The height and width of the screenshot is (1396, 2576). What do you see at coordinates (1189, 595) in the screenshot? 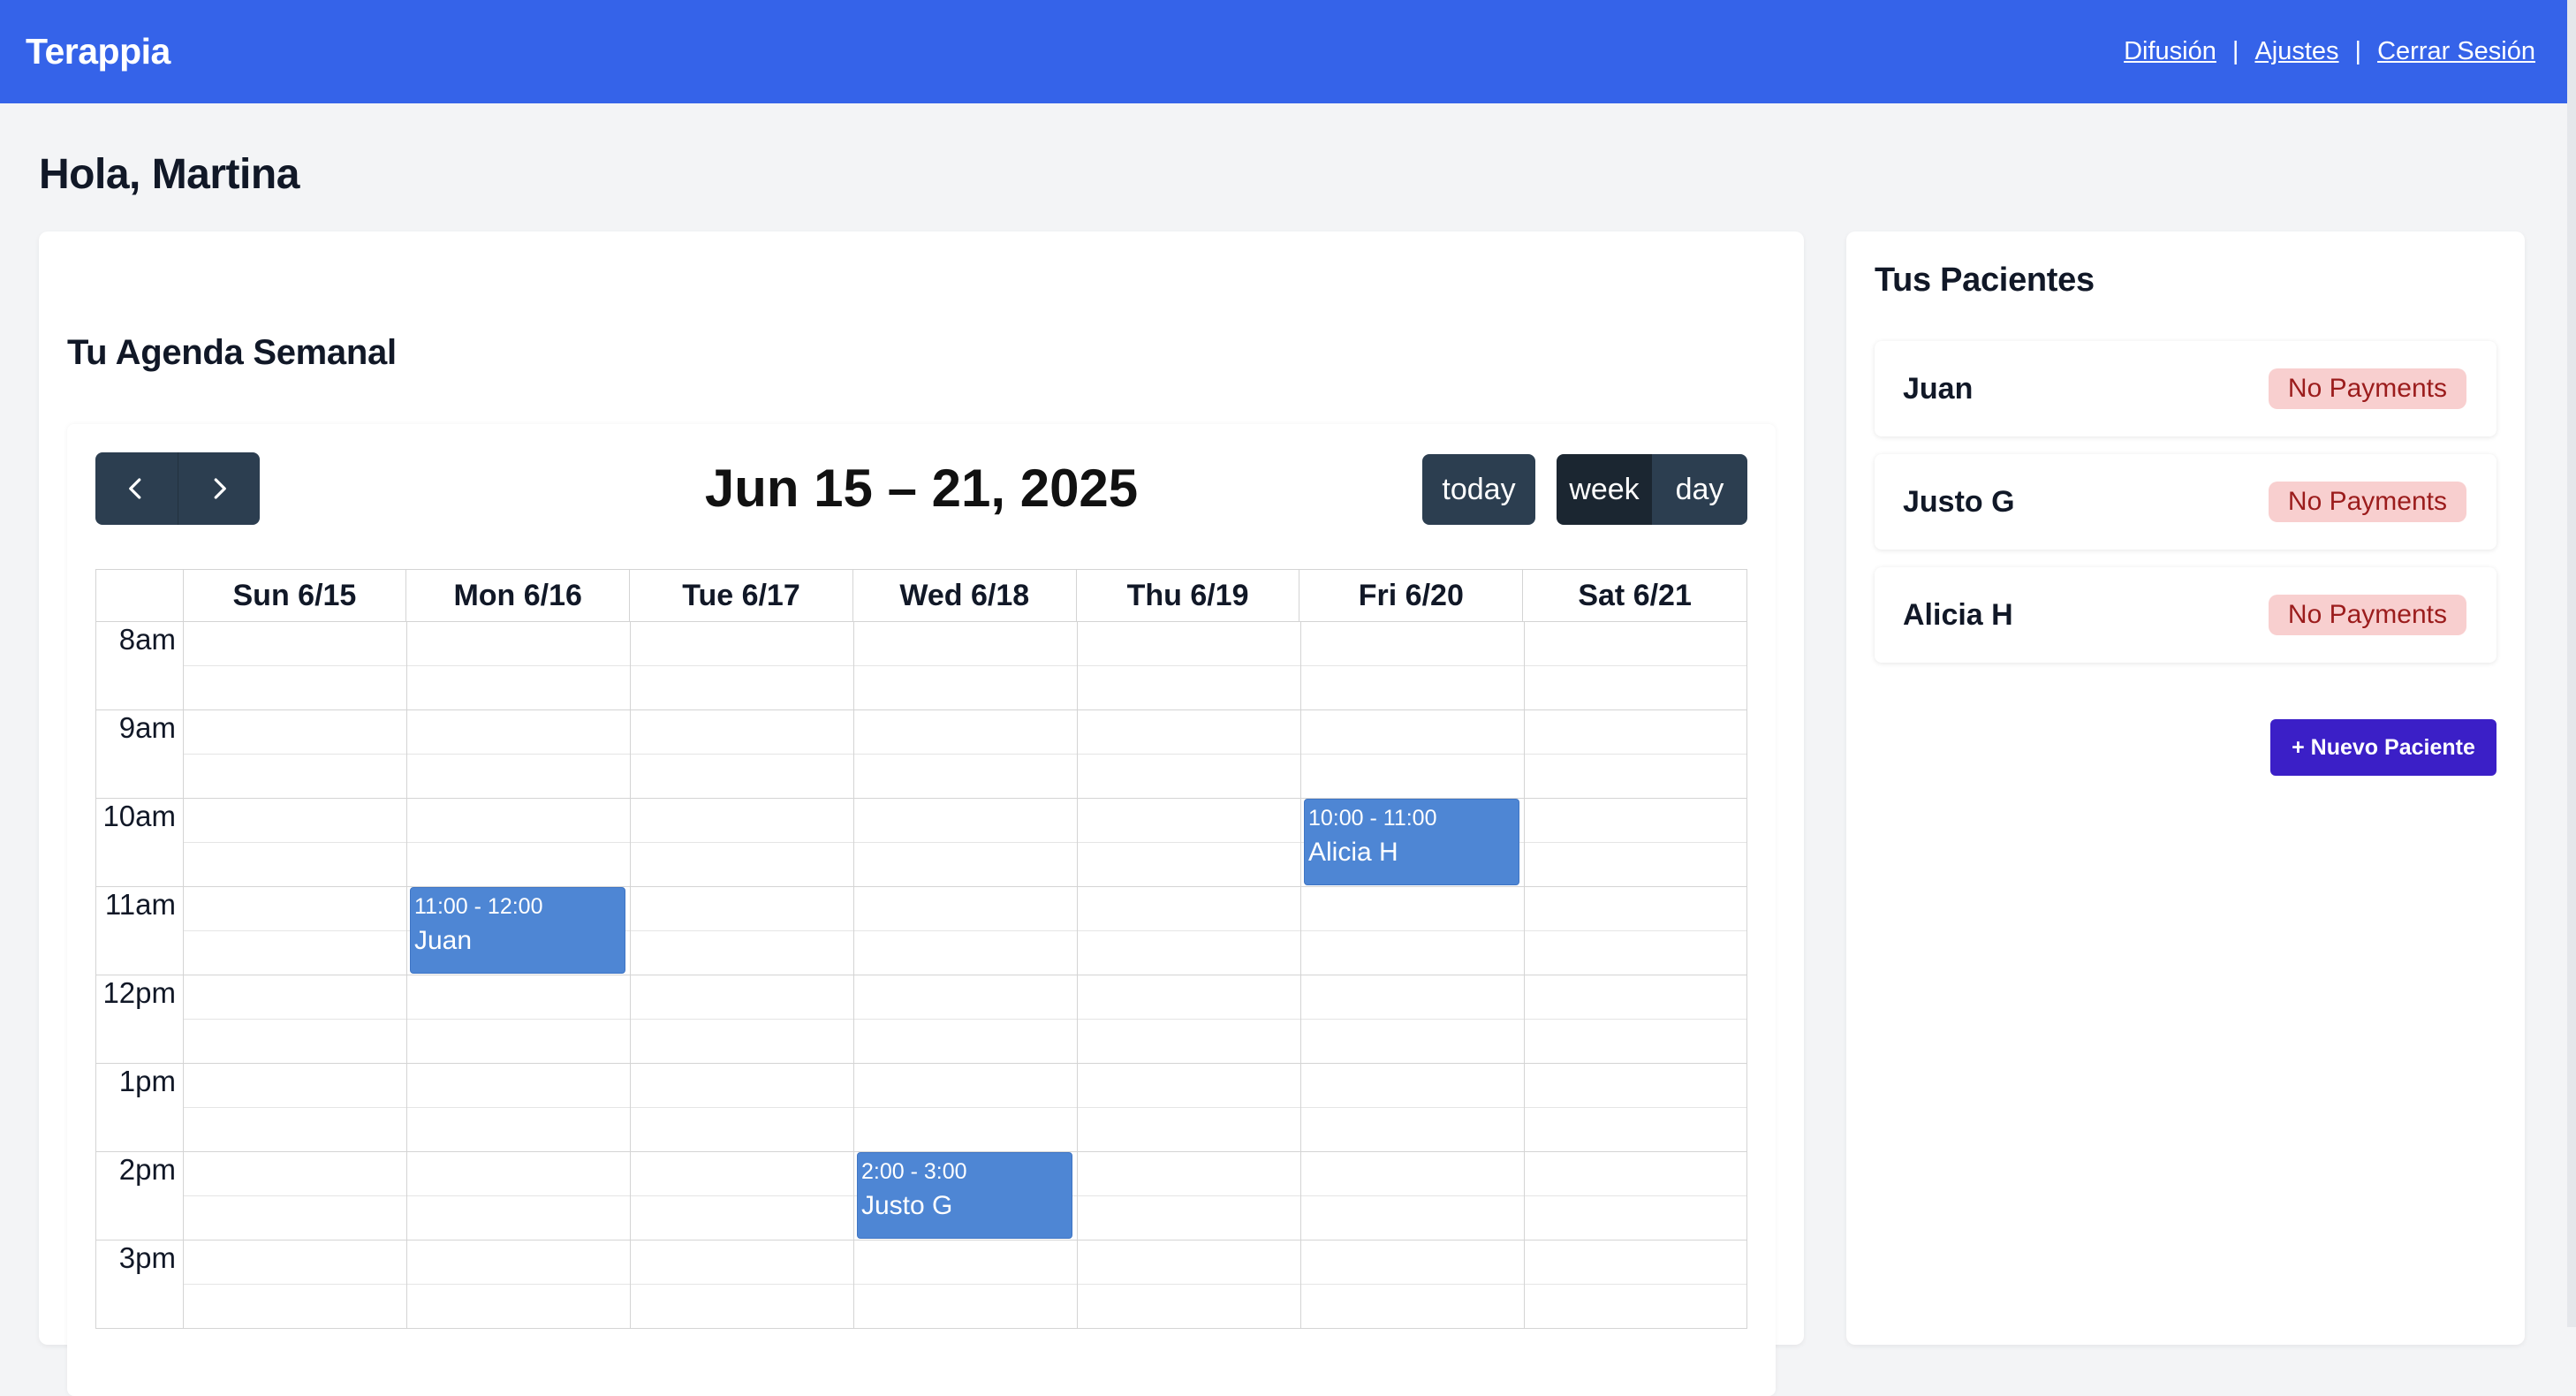
I see `day-header: Thu 6/19` at bounding box center [1189, 595].